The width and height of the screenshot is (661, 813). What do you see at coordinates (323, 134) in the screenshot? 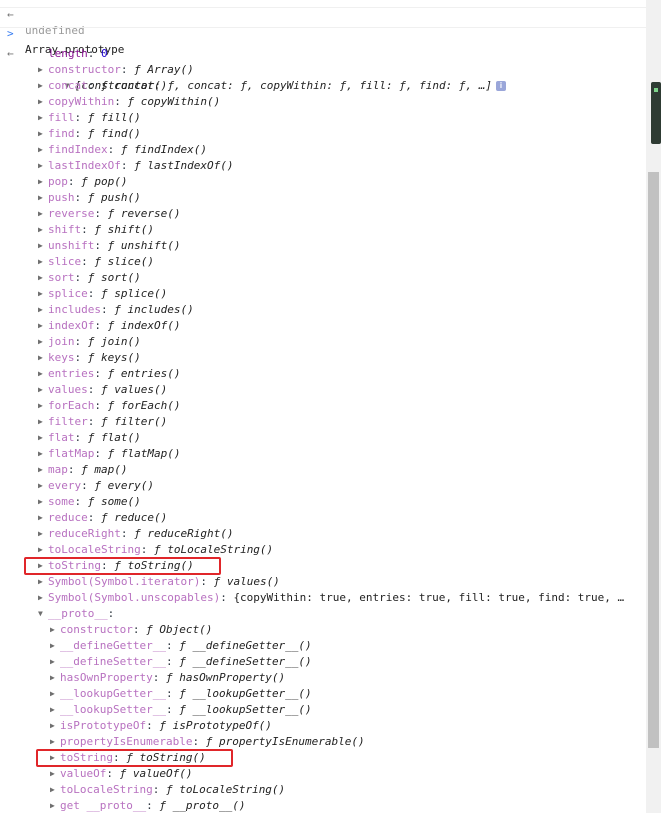
I see `property-row: ▶ find: ƒ find()` at bounding box center [323, 134].